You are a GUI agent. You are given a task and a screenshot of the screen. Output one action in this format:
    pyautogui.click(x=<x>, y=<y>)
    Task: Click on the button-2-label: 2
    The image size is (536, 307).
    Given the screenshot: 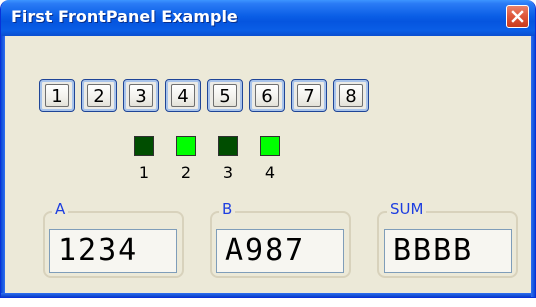 What is the action you would take?
    pyautogui.click(x=99, y=95)
    